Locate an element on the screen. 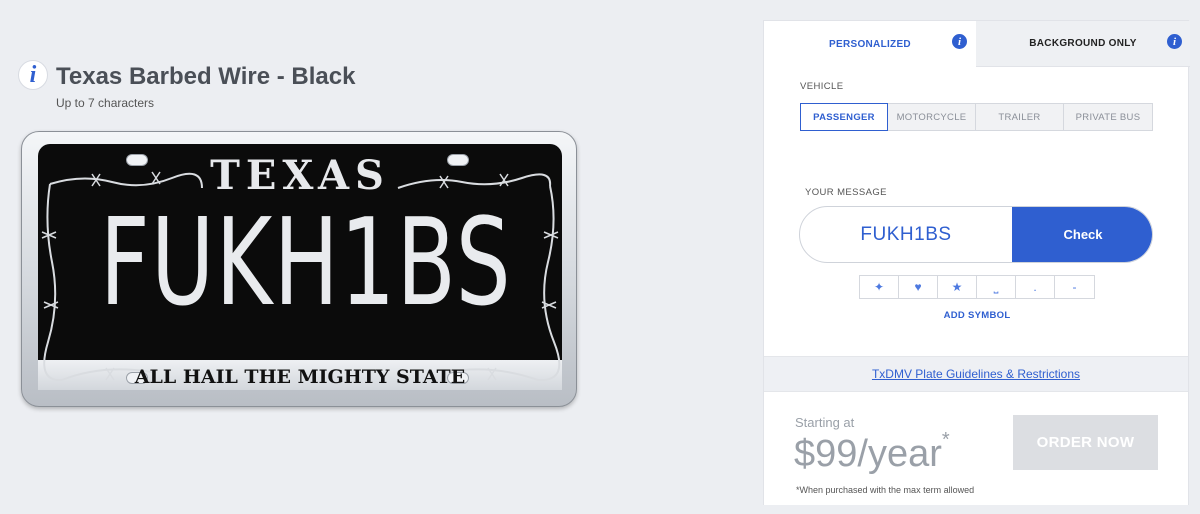  vehicle-option-trailer: TRAILER is located at coordinates (1020, 117).